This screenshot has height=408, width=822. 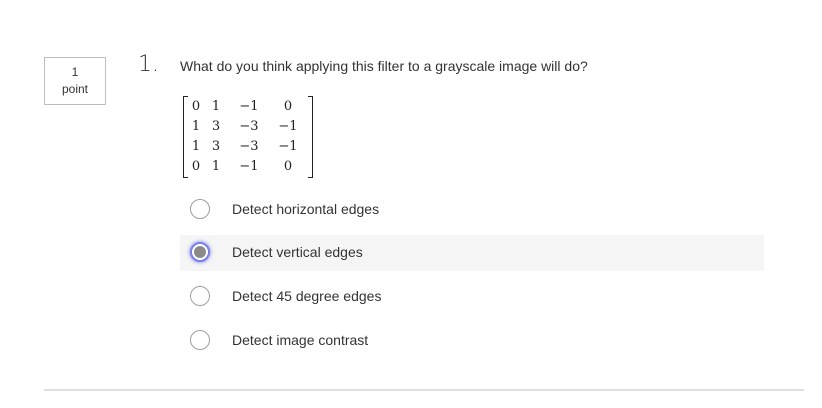 I want to click on option-label: Detect horizontal edges, so click(x=305, y=209).